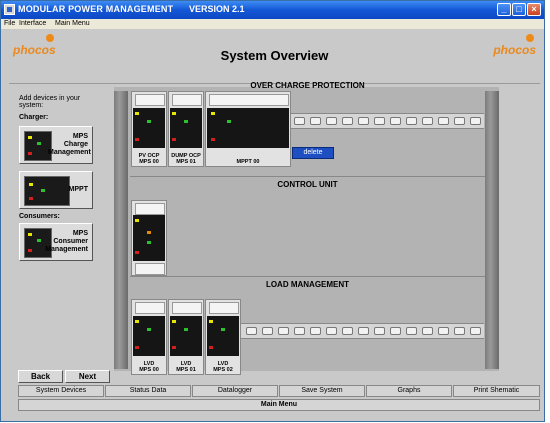 The width and height of the screenshot is (550, 423). Describe the element at coordinates (307, 85) in the screenshot. I see `over-charge-section-title: OVER CHARGE PROTECTION` at that location.